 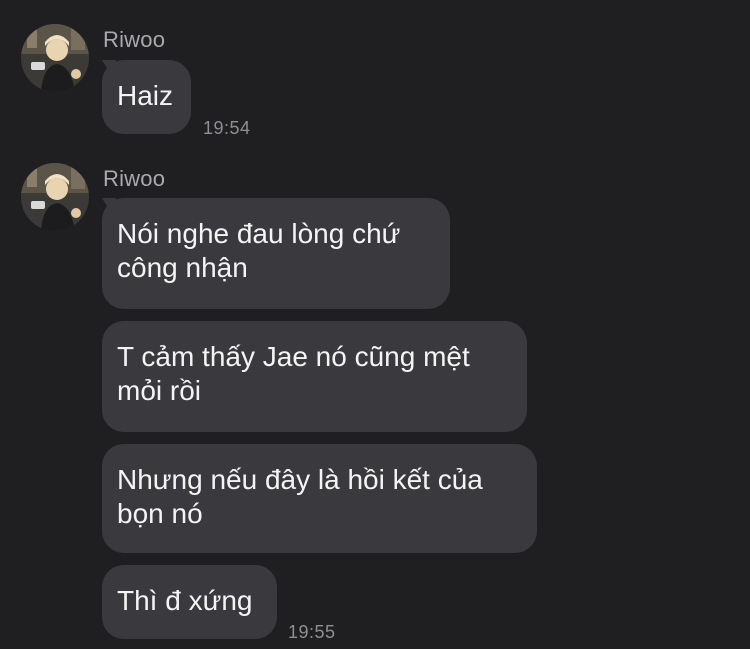 What do you see at coordinates (189, 602) in the screenshot?
I see `message-bubble: Thì đ xứng` at bounding box center [189, 602].